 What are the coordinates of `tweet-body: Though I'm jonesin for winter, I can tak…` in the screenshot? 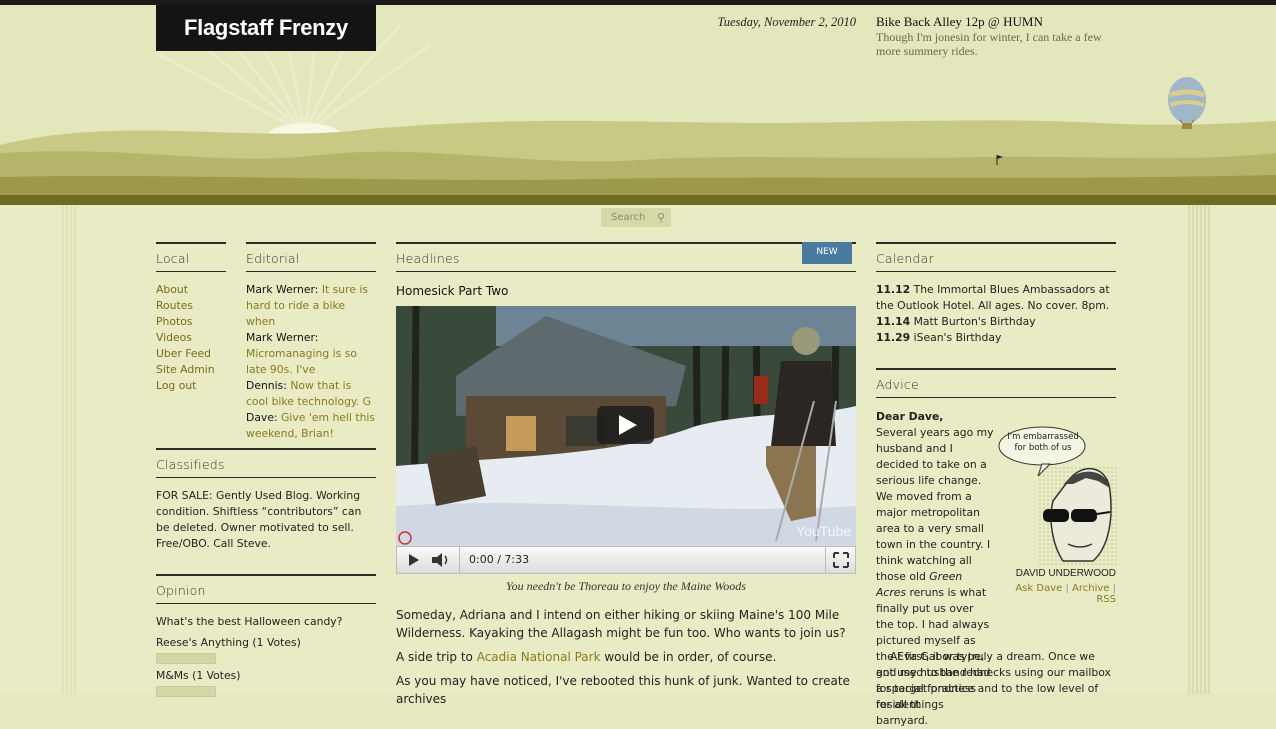 It's located at (989, 44).